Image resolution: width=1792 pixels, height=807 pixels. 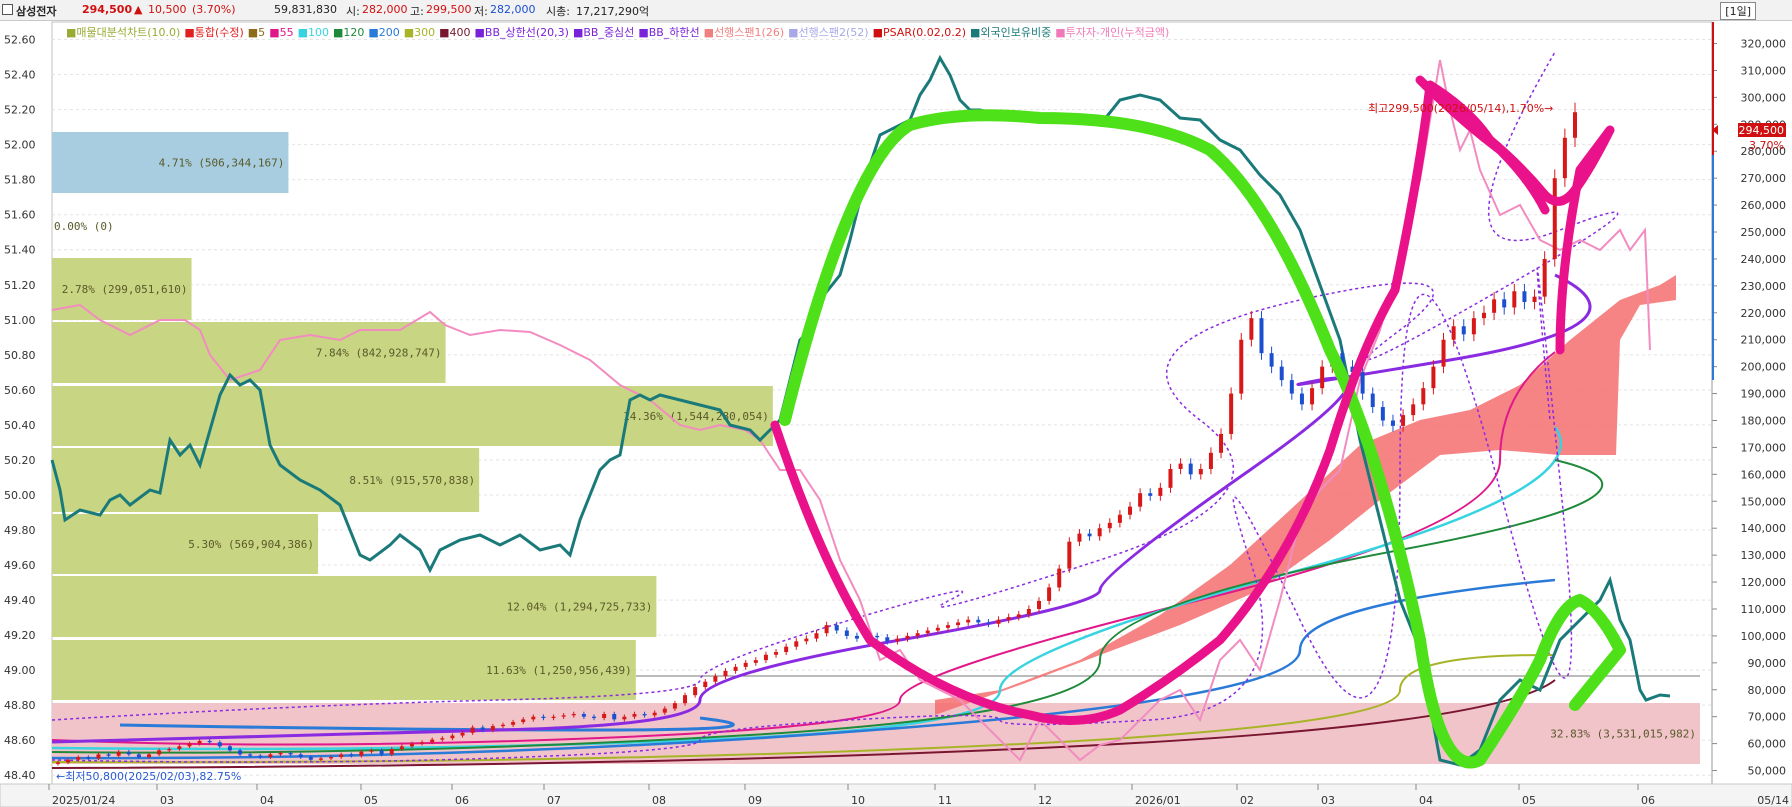 What do you see at coordinates (1767, 744) in the screenshot?
I see `right-axis-tick: 60,000` at bounding box center [1767, 744].